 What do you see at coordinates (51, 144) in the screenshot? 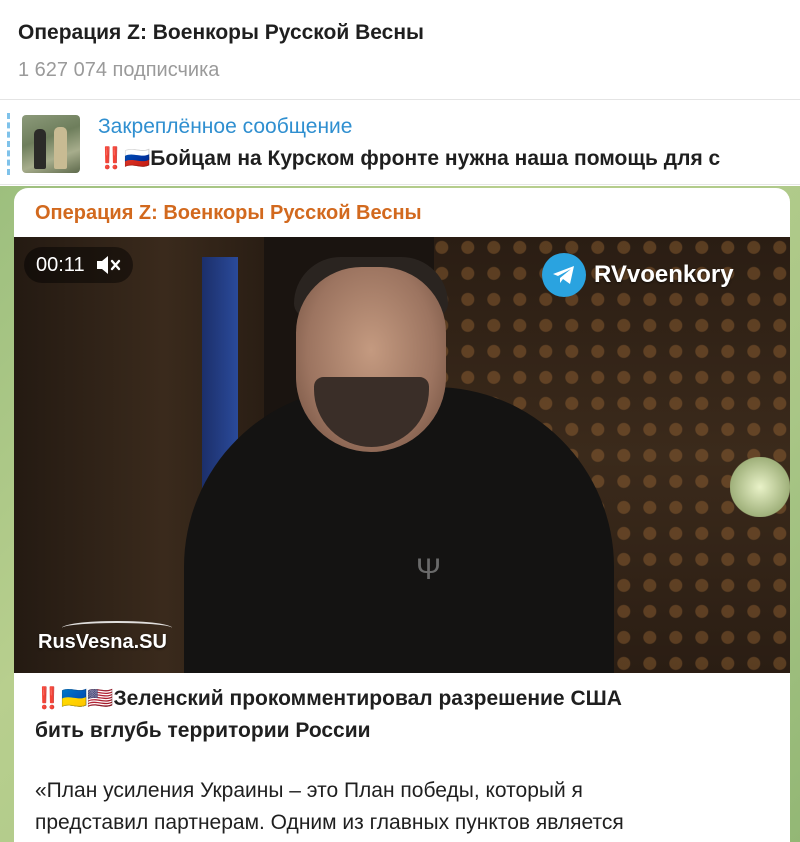
I see `pinned-thumbnail` at bounding box center [51, 144].